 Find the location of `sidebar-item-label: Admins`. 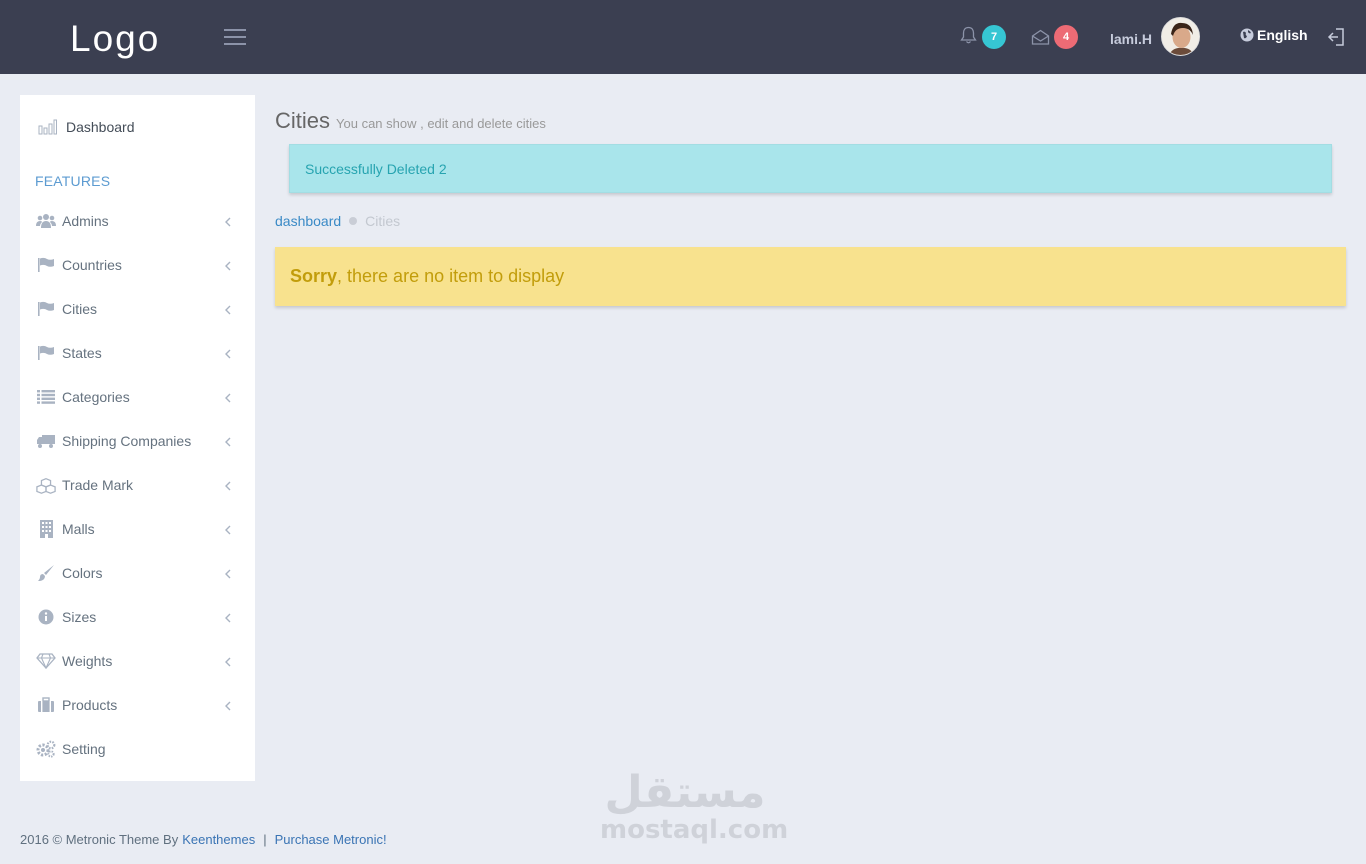

sidebar-item-label: Admins is located at coordinates (85, 221).